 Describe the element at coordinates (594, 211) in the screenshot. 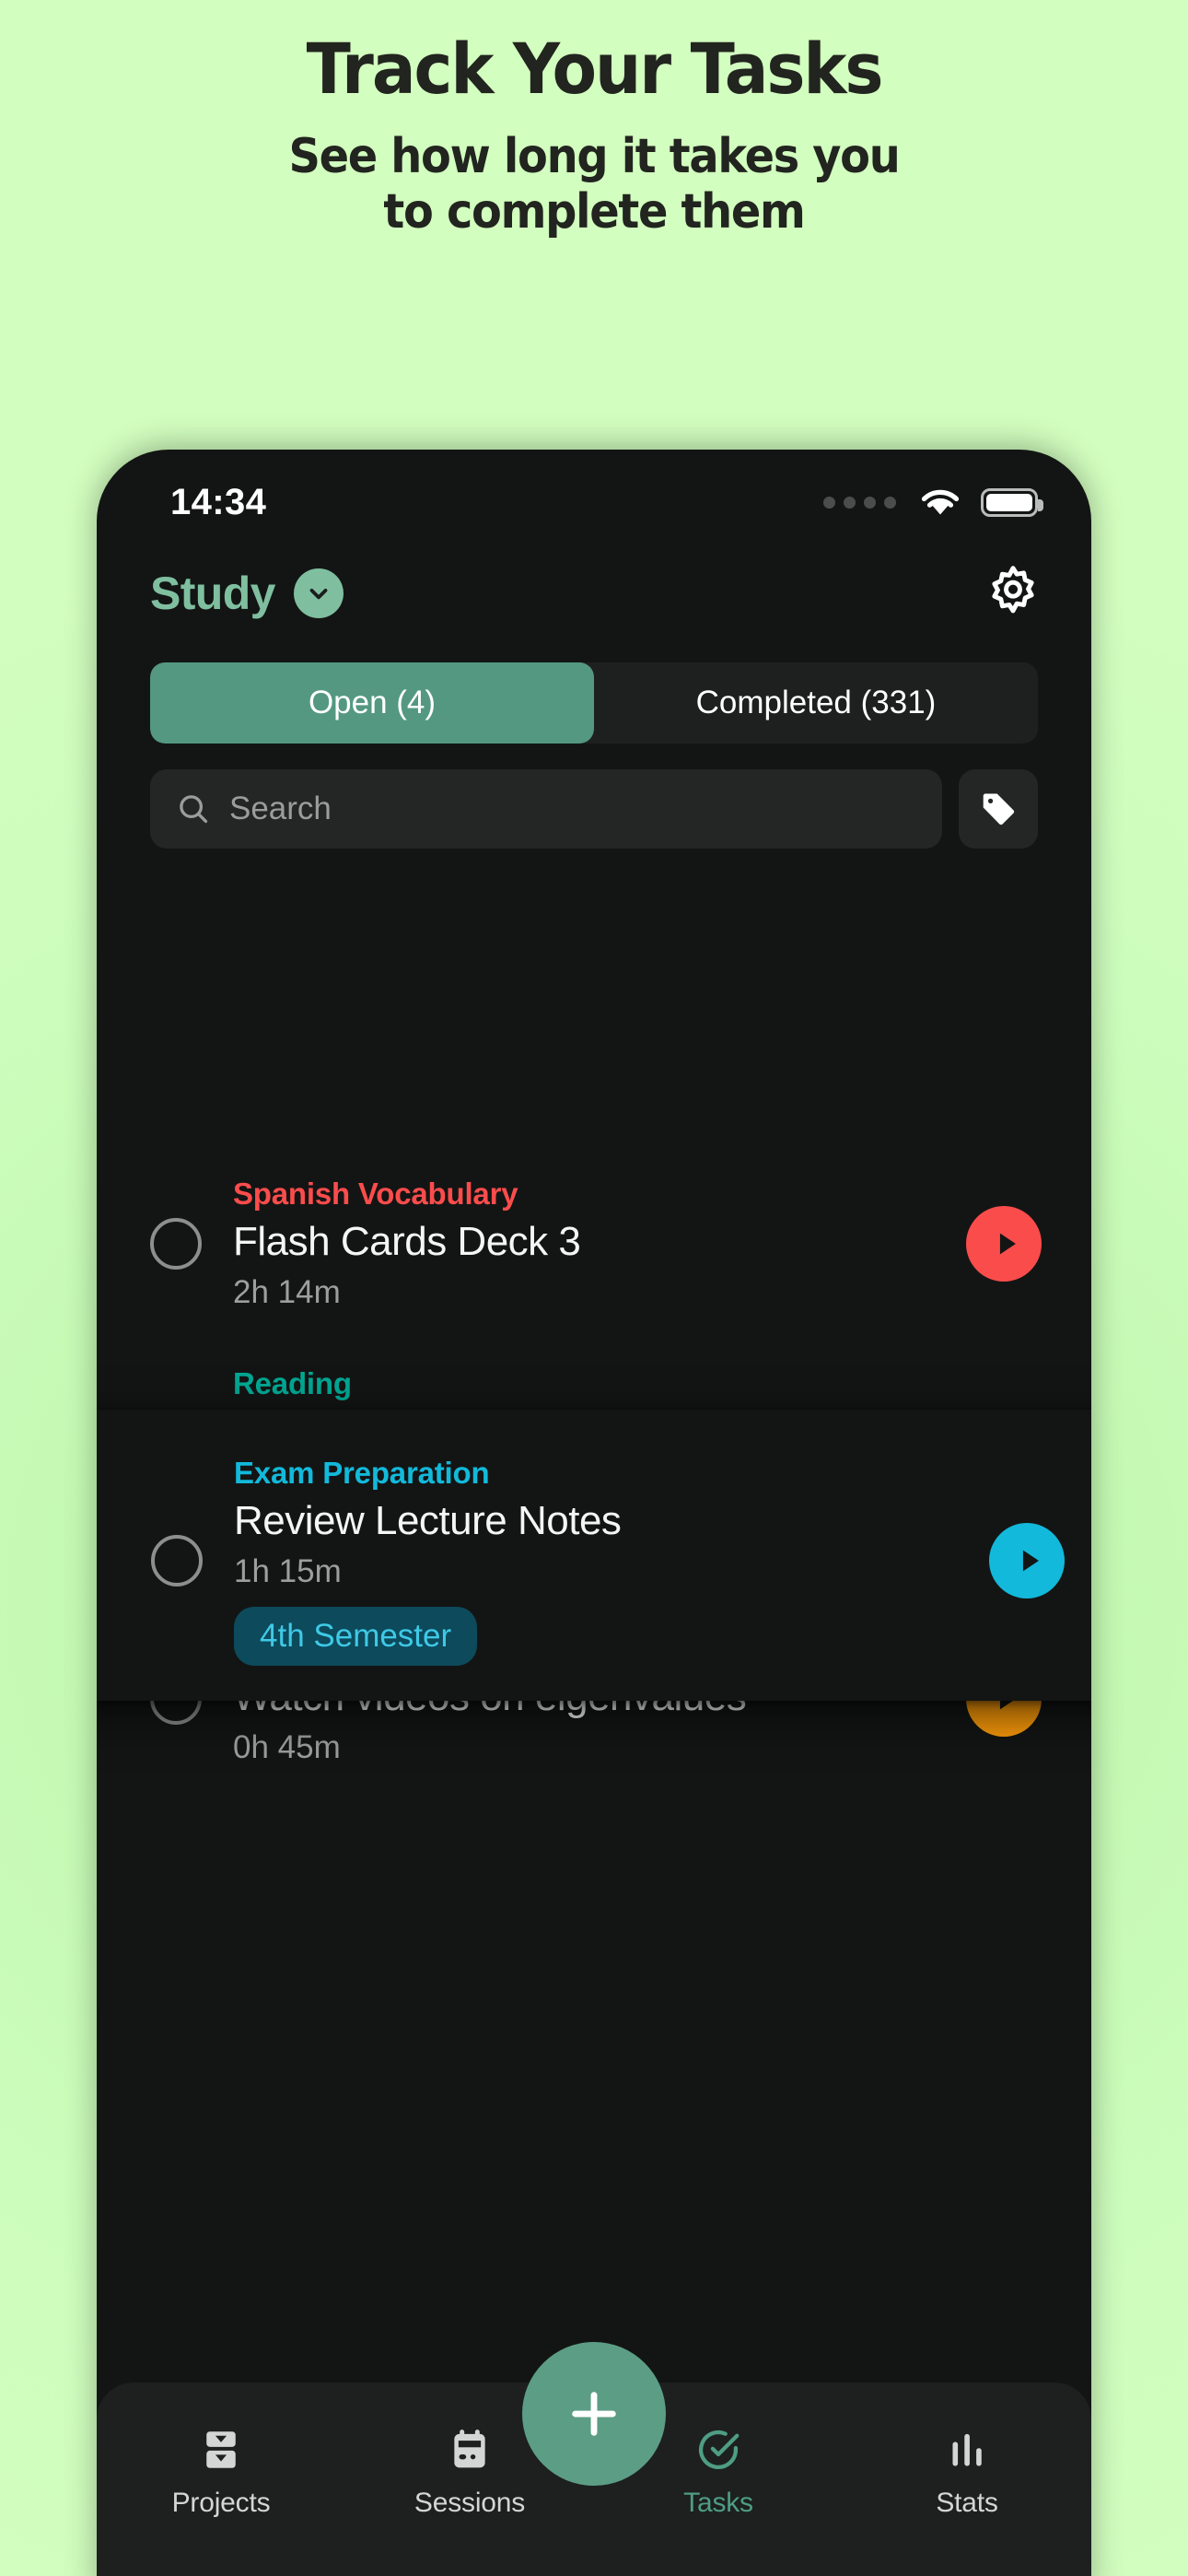

I see `promo-subtitle-line-2: to complete them` at that location.